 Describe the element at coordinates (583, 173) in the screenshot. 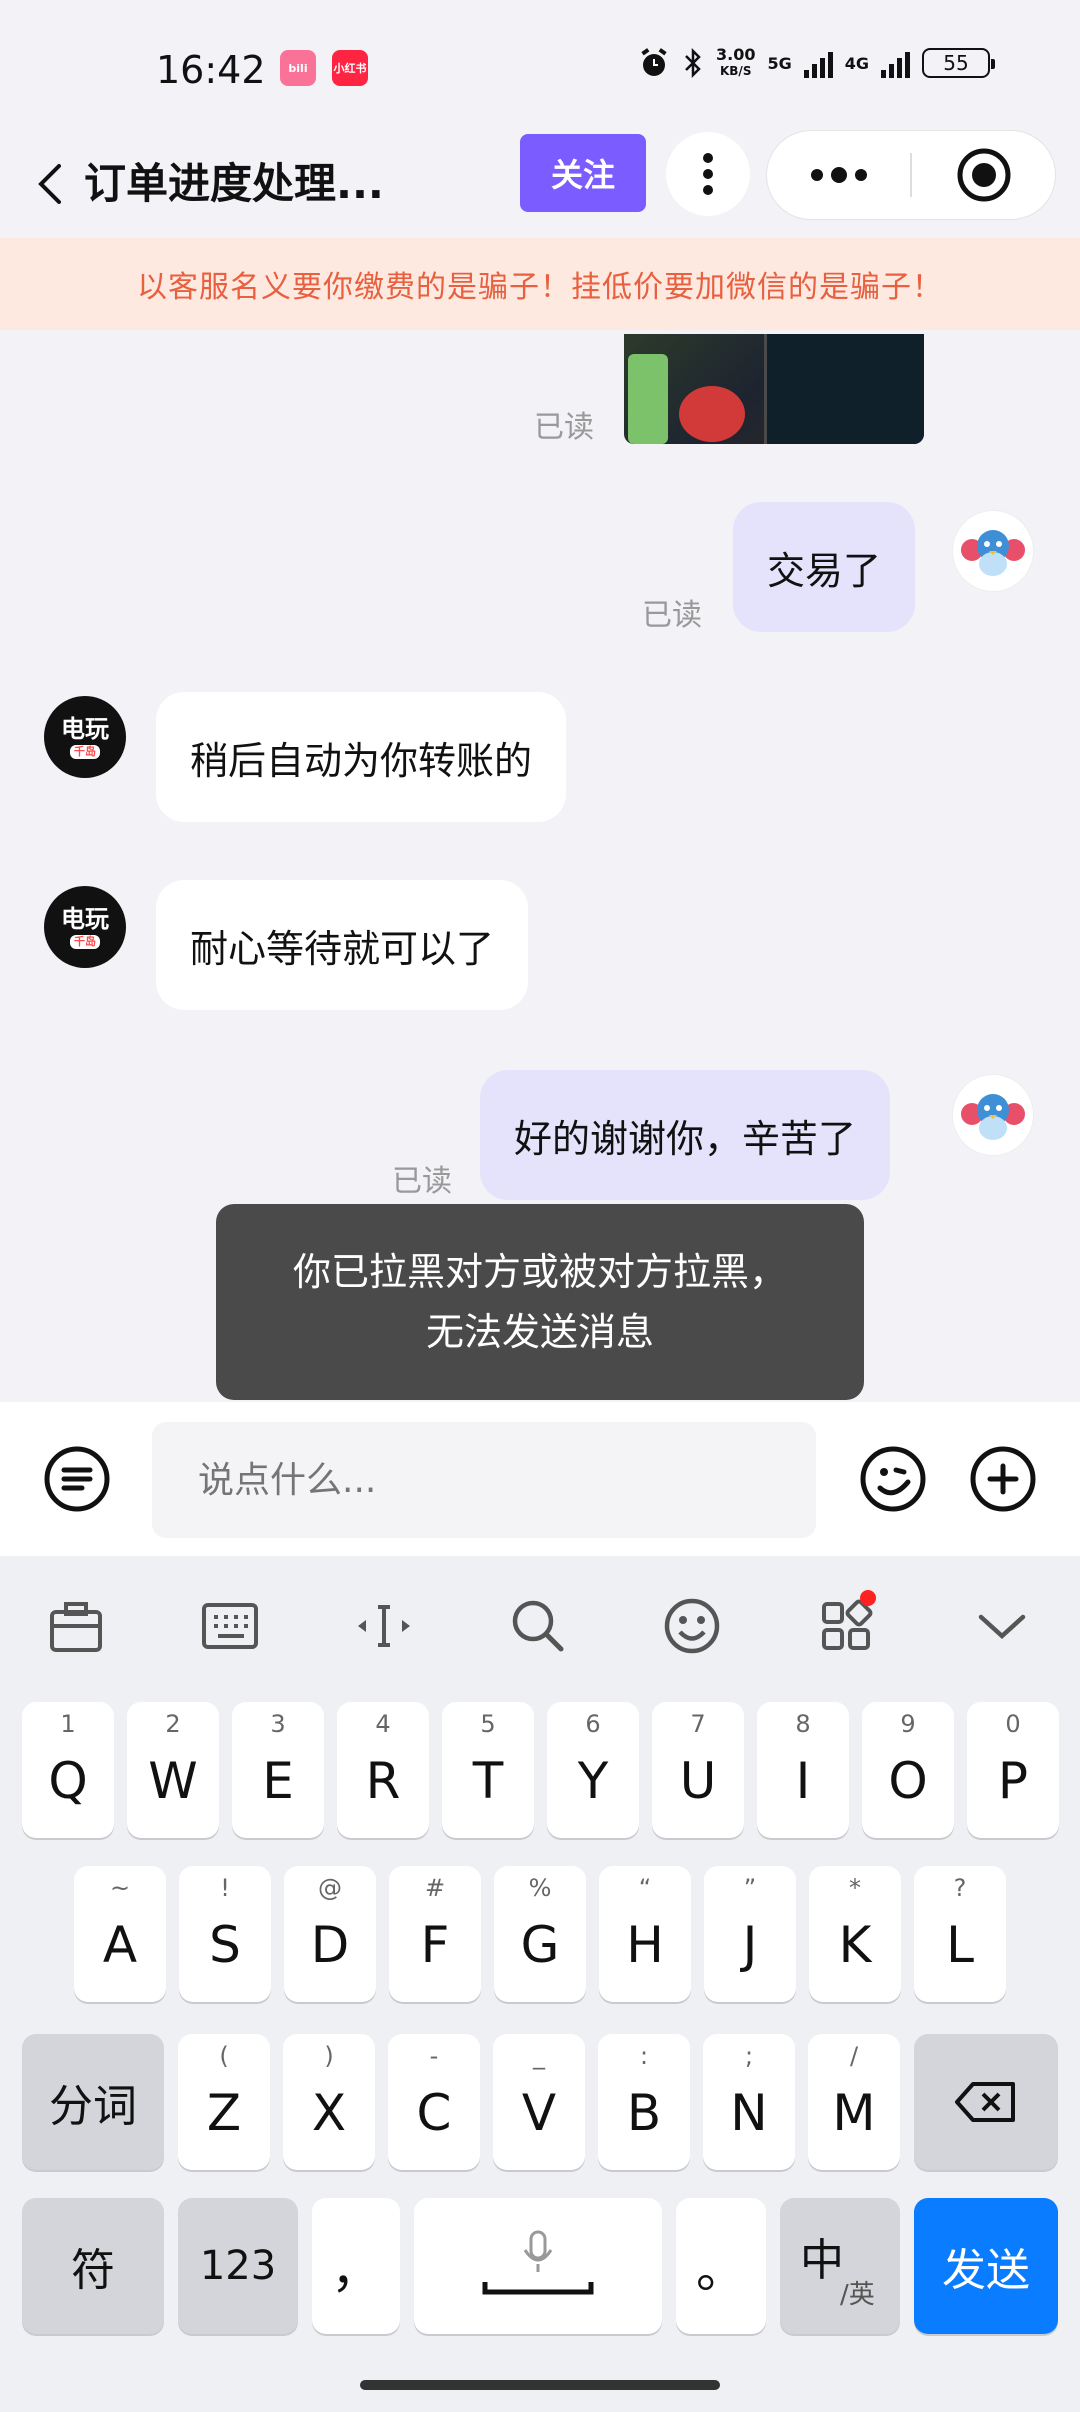

I see `follow-button: 关注` at that location.